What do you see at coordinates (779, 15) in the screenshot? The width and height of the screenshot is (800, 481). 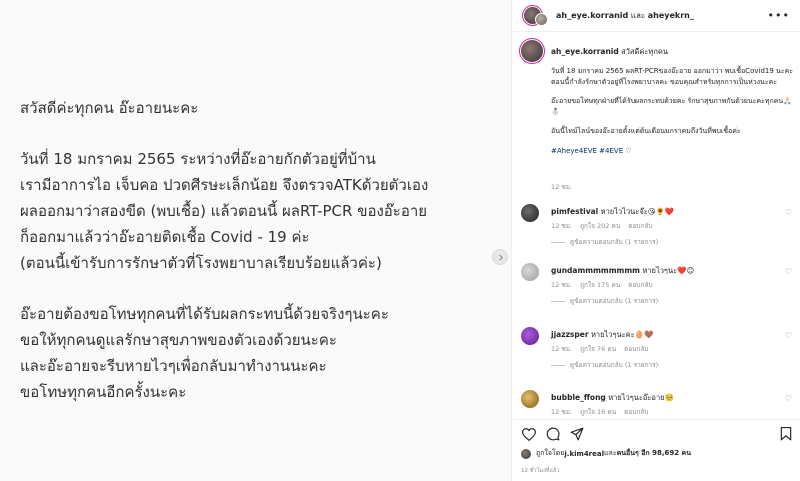 I see `more-horizontal-icon: •••` at bounding box center [779, 15].